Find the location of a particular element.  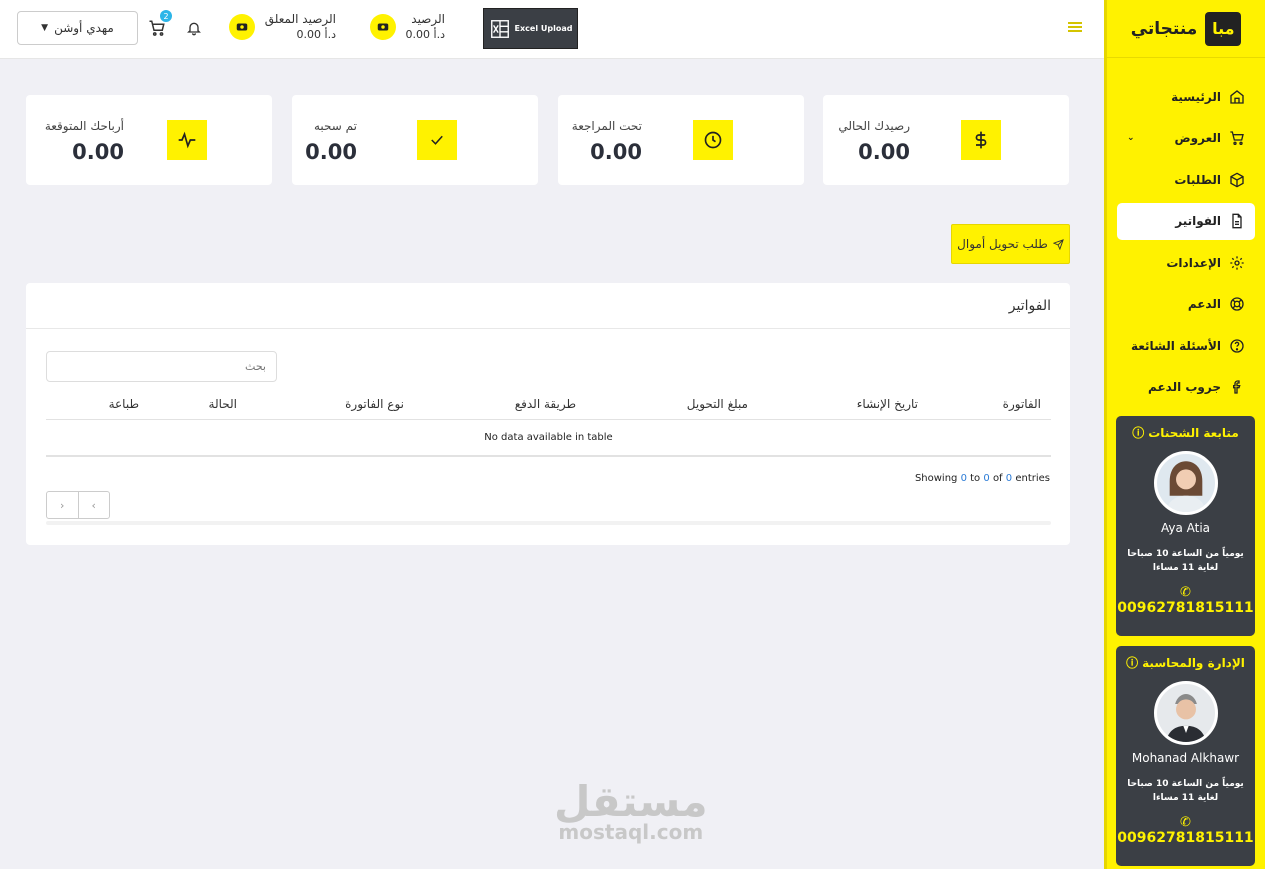

cart-icon is located at coordinates (1237, 138).